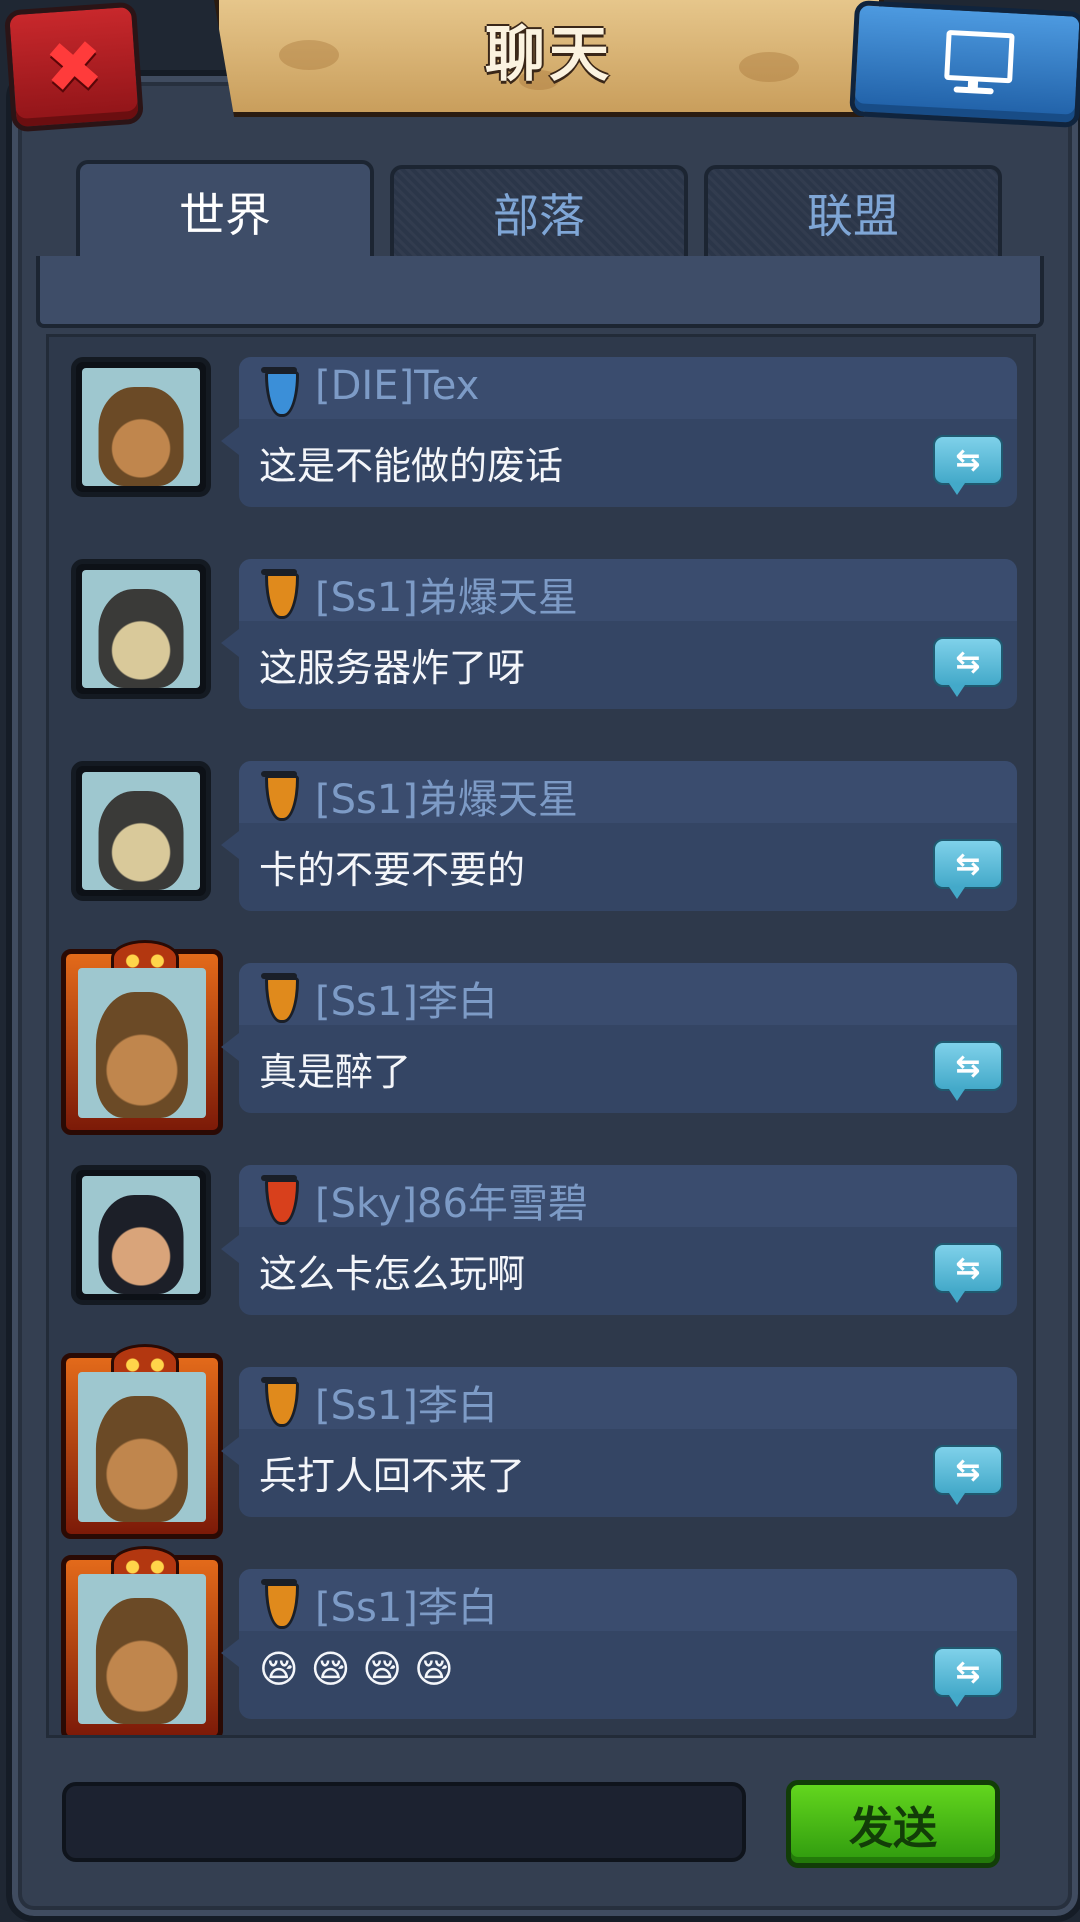 This screenshot has width=1080, height=1922. I want to click on message-bubble: [Ss1]弟爆天星 卡的不要不要的 ⇆, so click(619, 836).